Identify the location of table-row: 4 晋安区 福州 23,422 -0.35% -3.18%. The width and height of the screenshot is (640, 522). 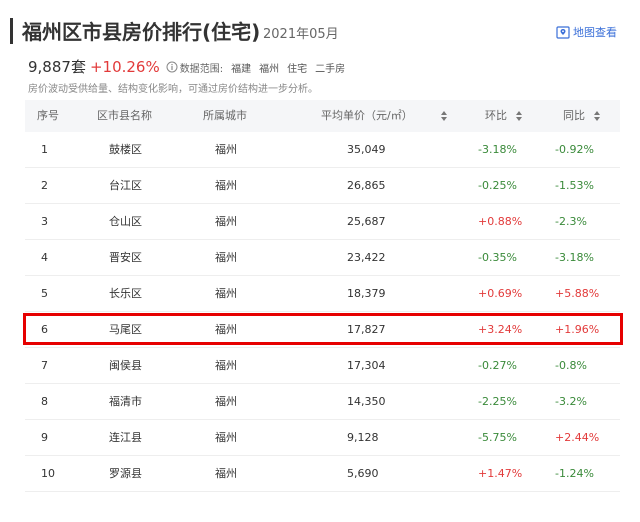
(322, 258).